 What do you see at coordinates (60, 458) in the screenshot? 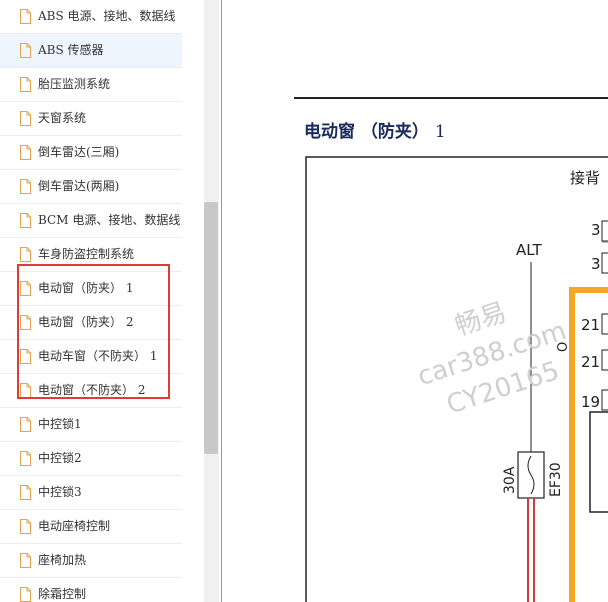
I see `sidebar-item-label: 中控锁2` at bounding box center [60, 458].